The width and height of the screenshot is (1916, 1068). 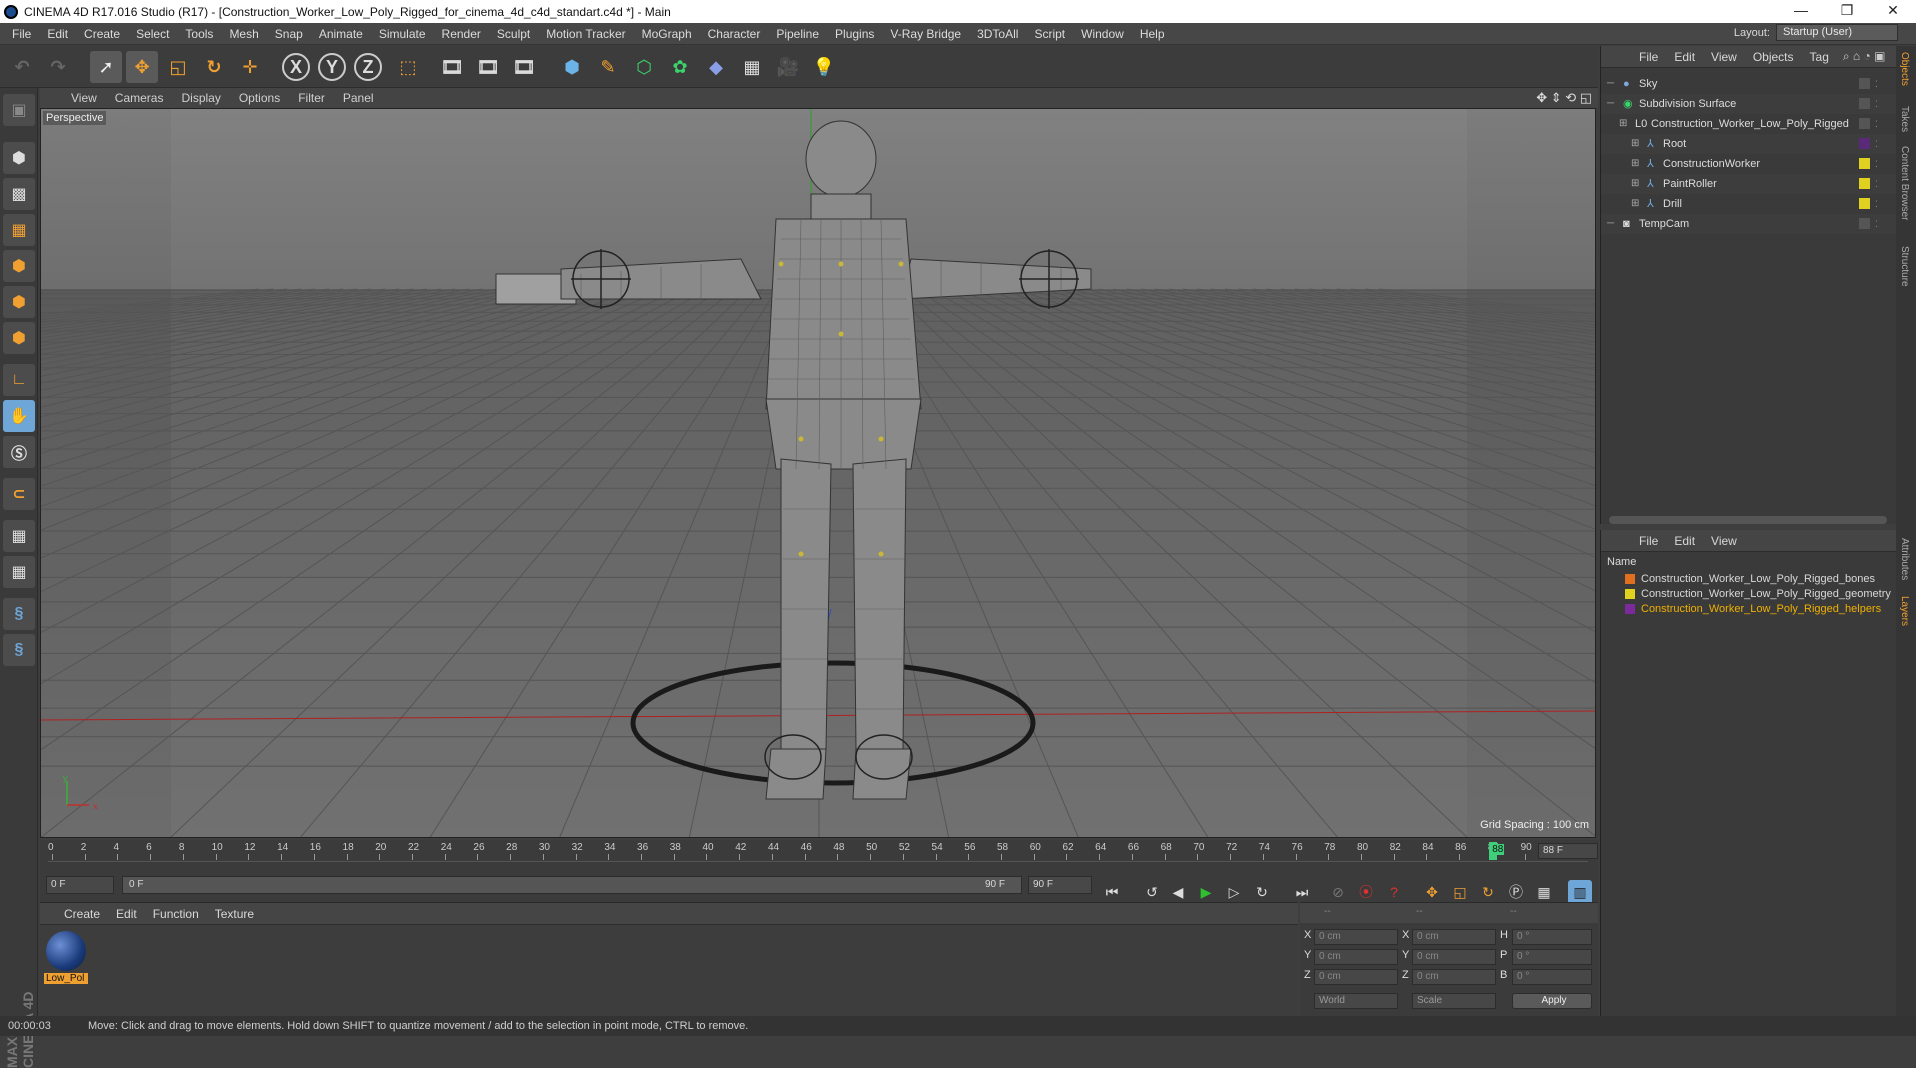 I want to click on menu-animate: Animate, so click(x=341, y=34).